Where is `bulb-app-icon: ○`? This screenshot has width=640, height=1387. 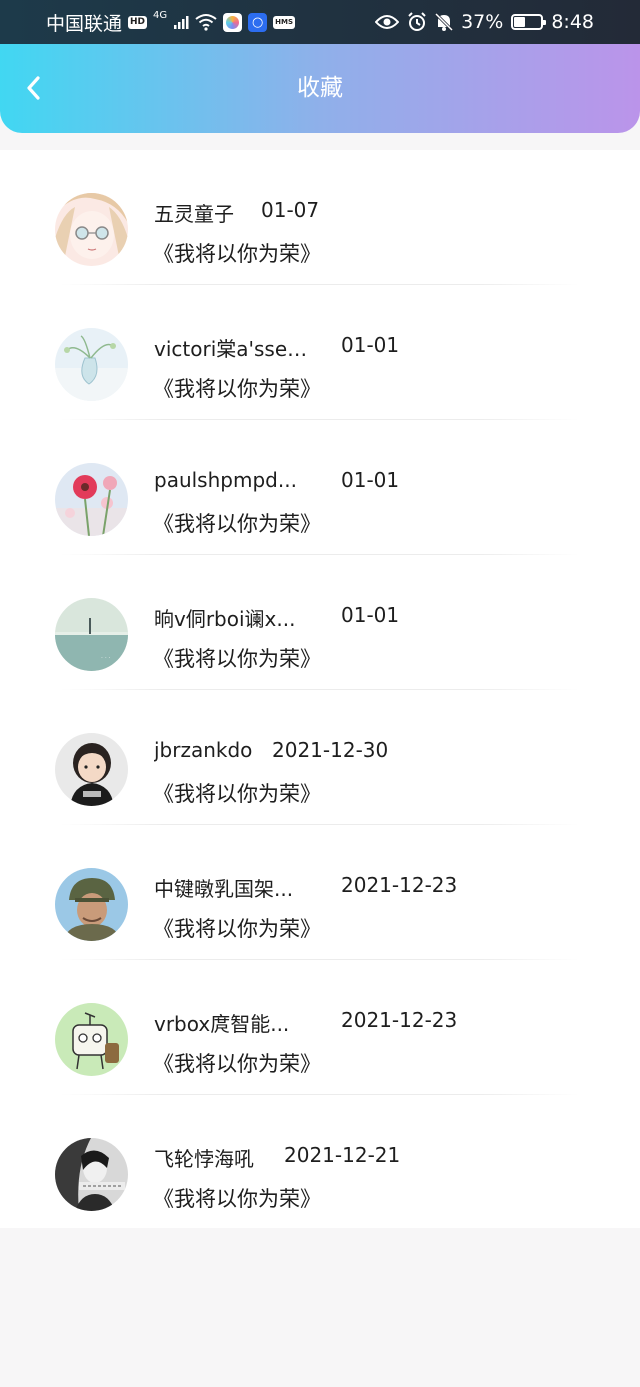
bulb-app-icon: ○ is located at coordinates (258, 22).